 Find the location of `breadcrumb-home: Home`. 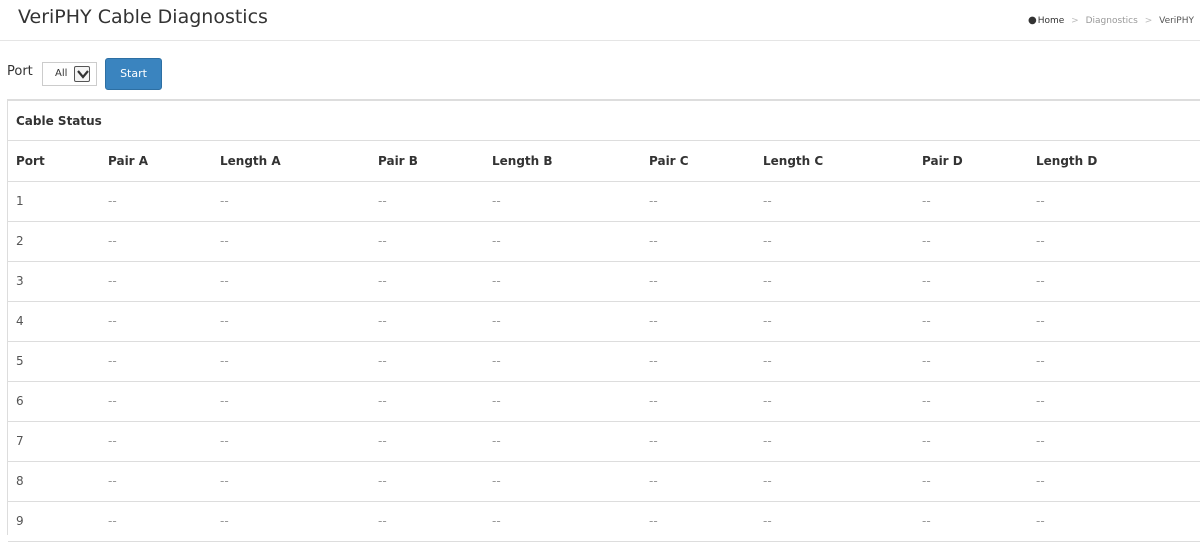

breadcrumb-home: Home is located at coordinates (1051, 21).